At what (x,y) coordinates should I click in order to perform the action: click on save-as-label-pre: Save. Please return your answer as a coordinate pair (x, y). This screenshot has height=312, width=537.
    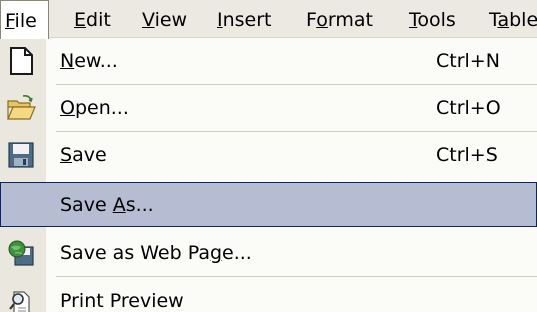
    Looking at the image, I should click on (86, 205).